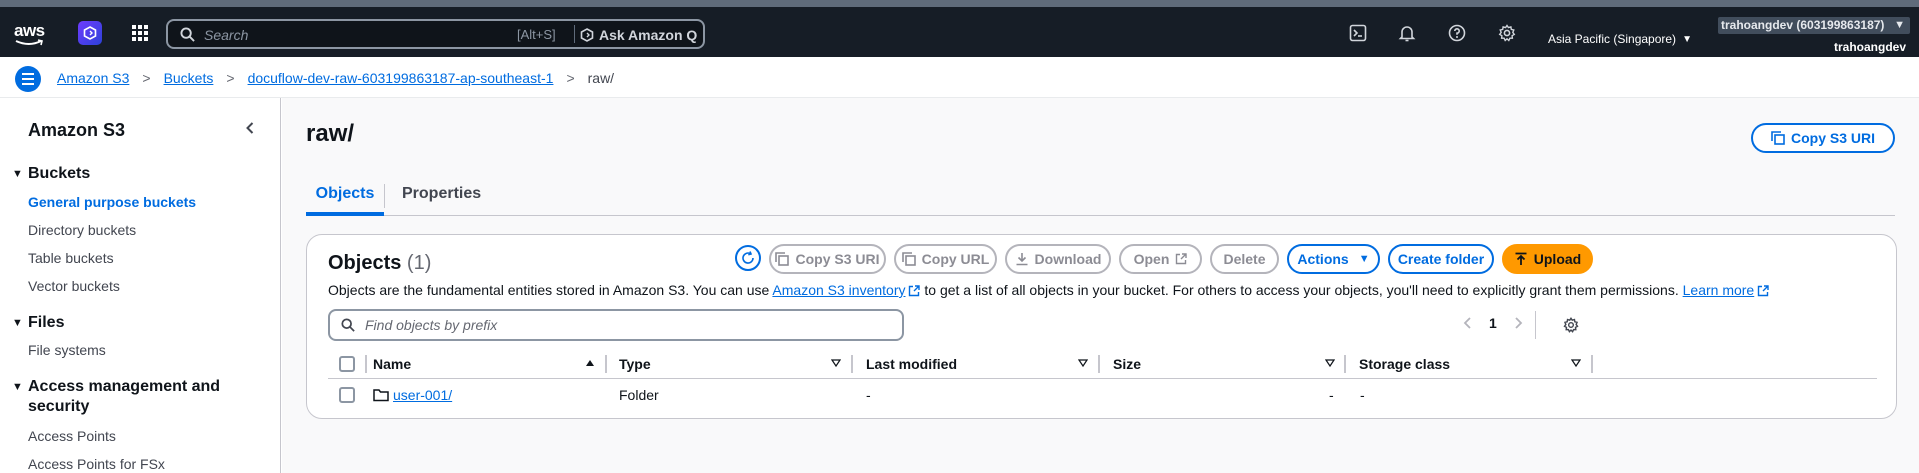  What do you see at coordinates (827, 259) in the screenshot?
I see `copy-s3-uri-button: Copy S3 URI` at bounding box center [827, 259].